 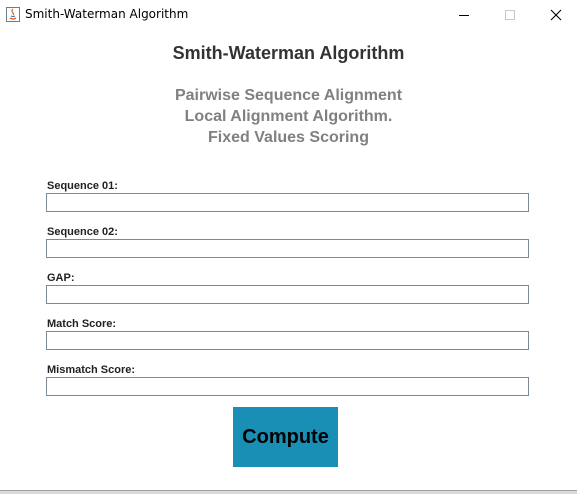 What do you see at coordinates (82, 232) in the screenshot?
I see `sequence-02-label: Sequence 02:` at bounding box center [82, 232].